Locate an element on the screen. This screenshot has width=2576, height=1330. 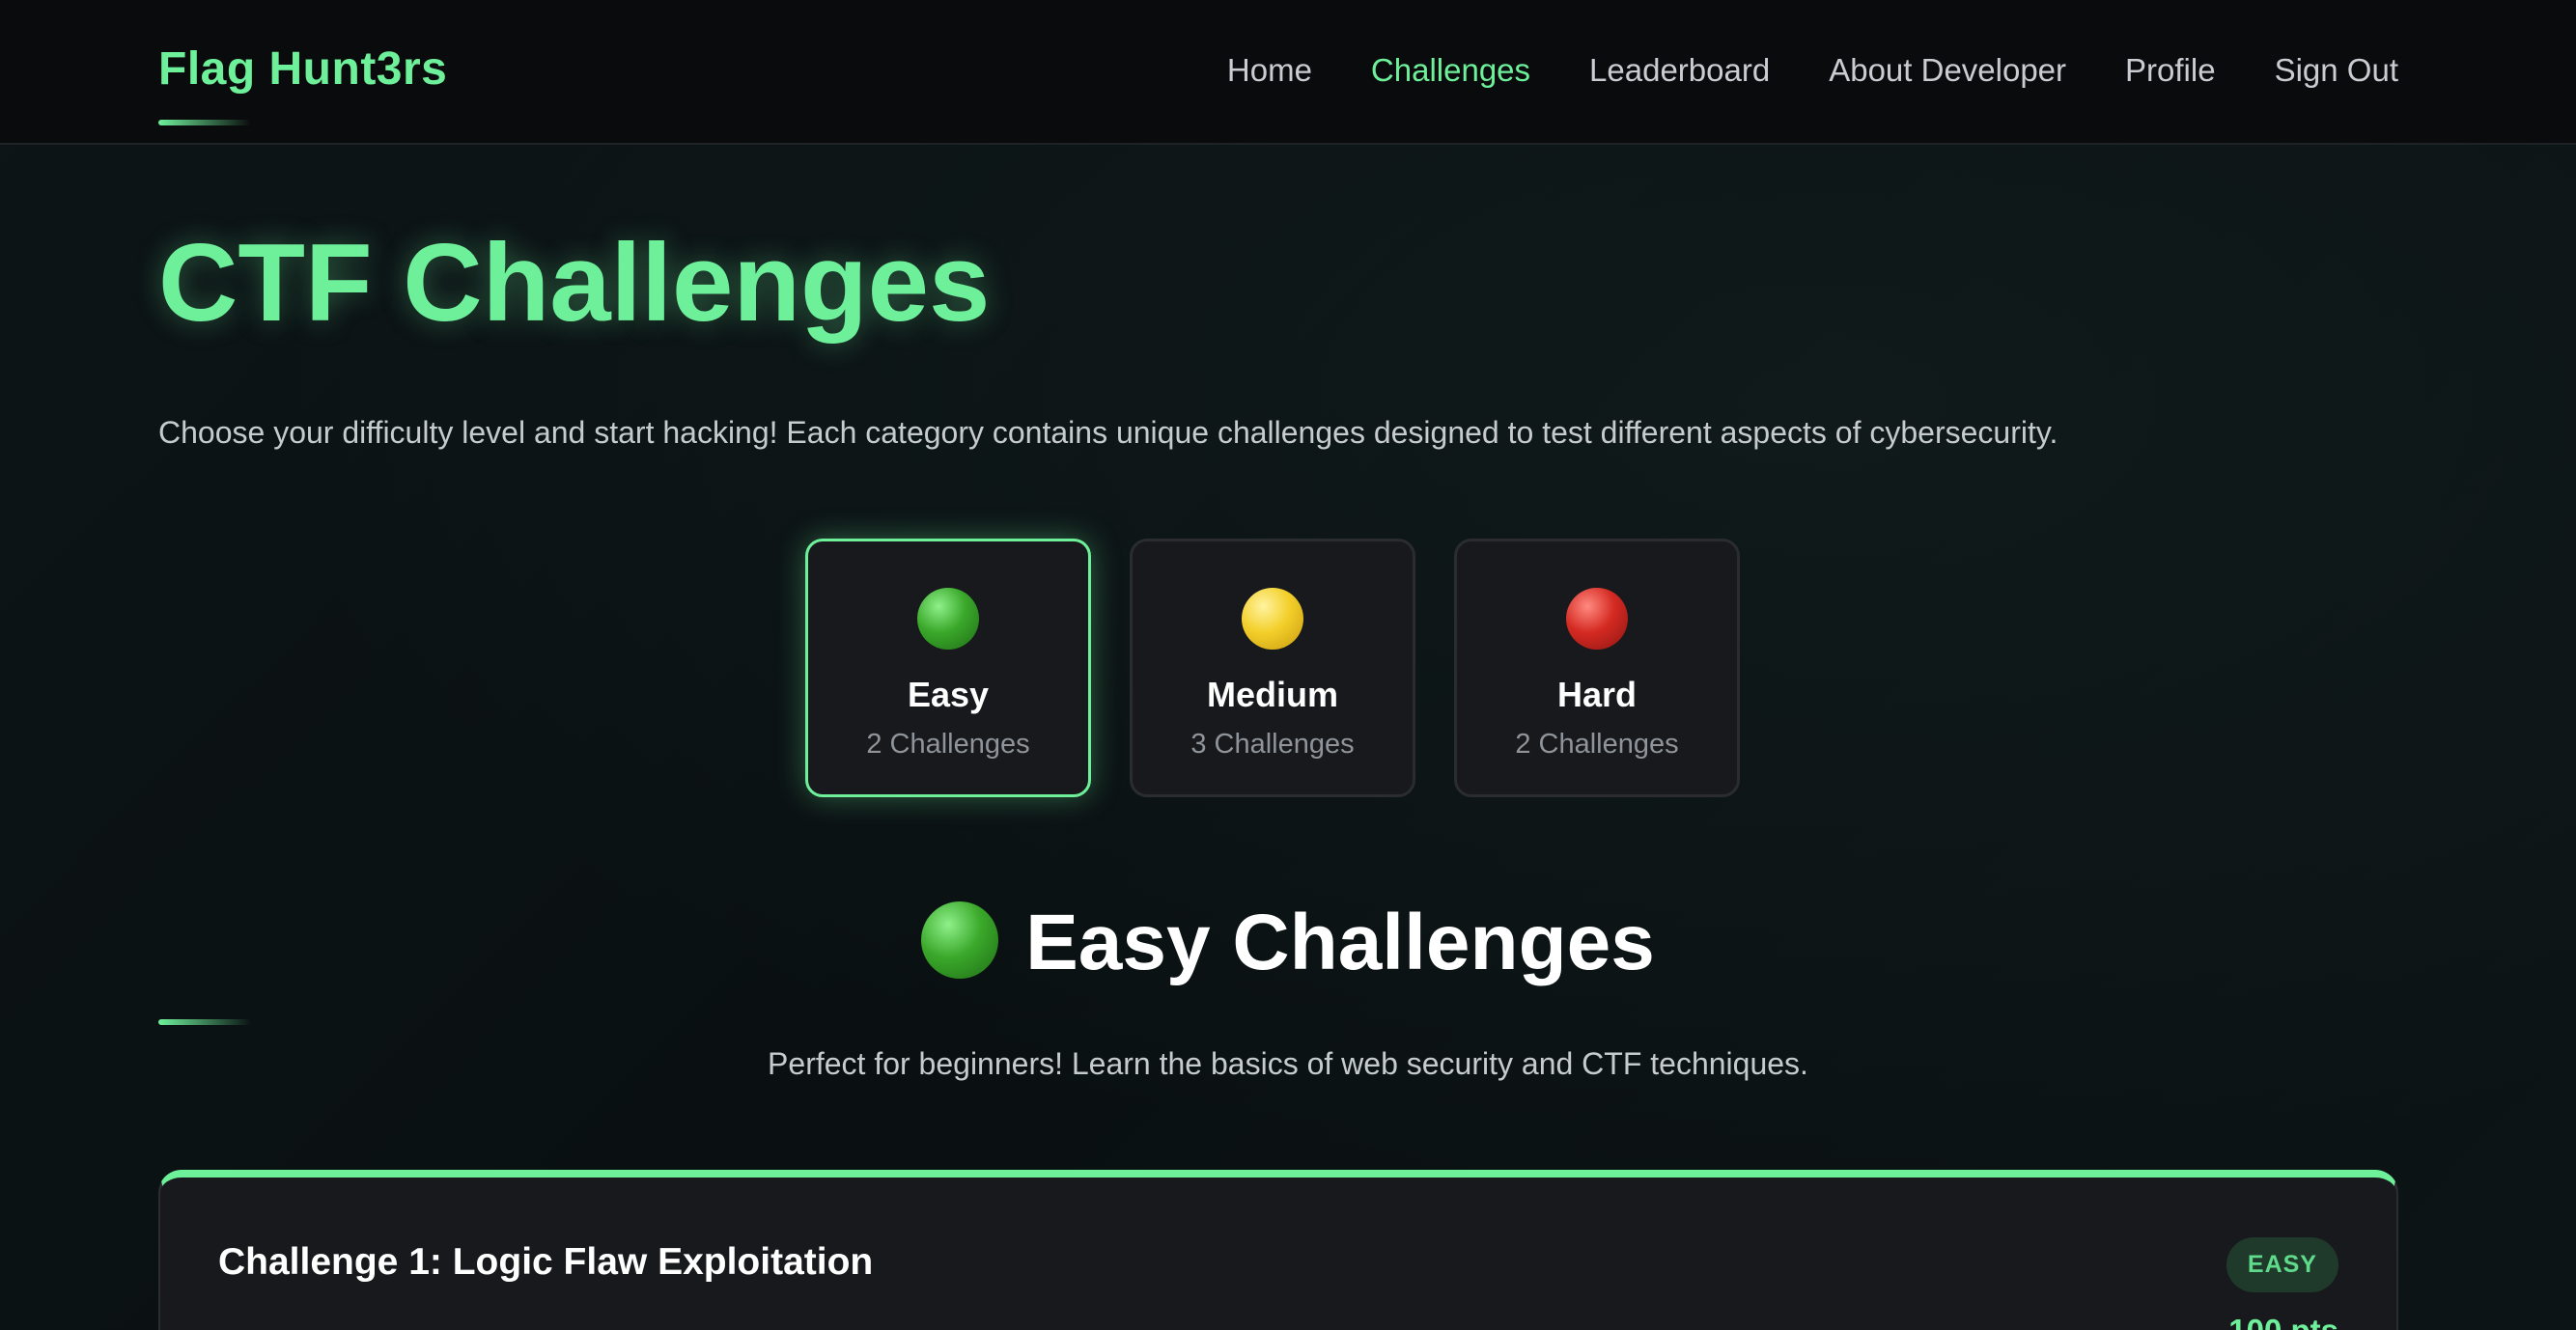
nav-link-leaderboard: Leaderboard is located at coordinates (1680, 70).